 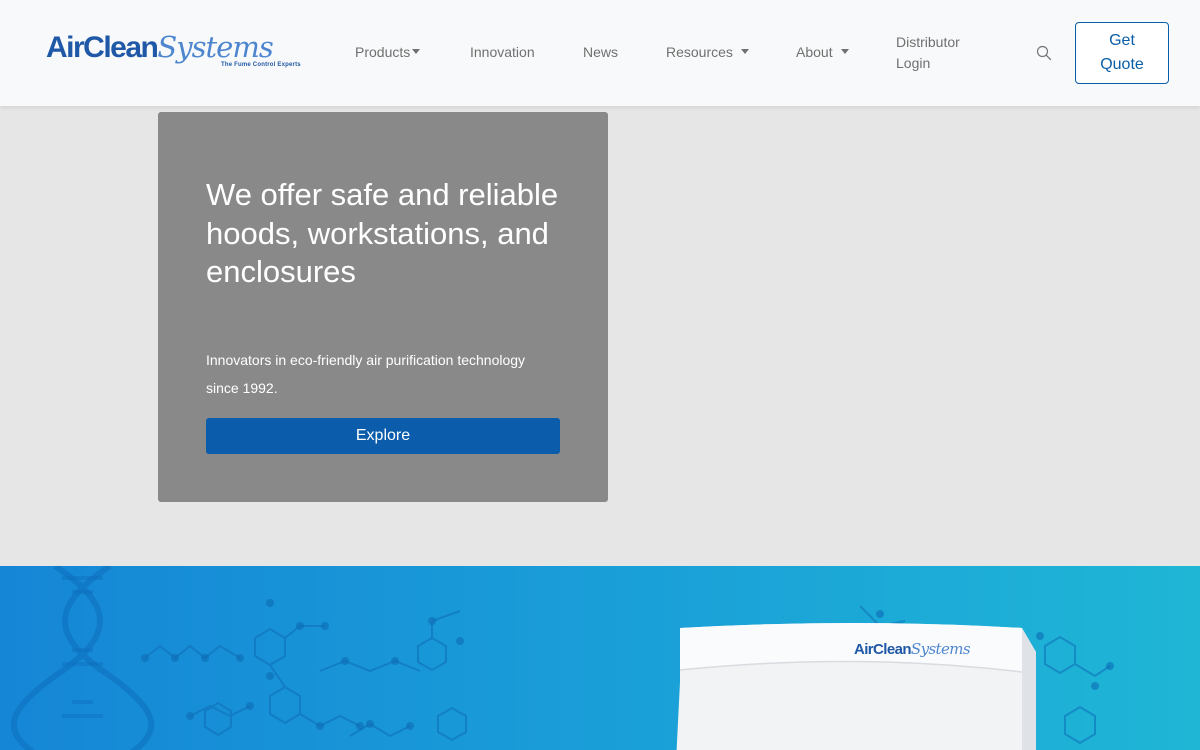 What do you see at coordinates (1122, 40) in the screenshot?
I see `get-quote-line1: Get` at bounding box center [1122, 40].